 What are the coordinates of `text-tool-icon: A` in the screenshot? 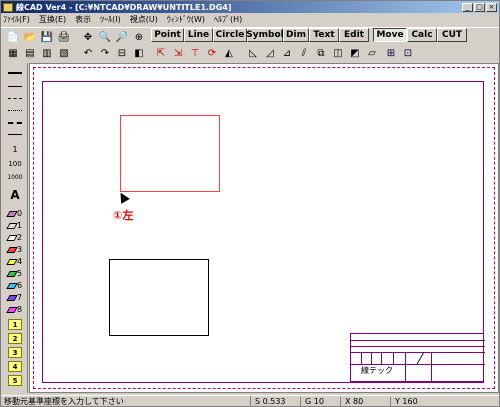 It's located at (15, 195).